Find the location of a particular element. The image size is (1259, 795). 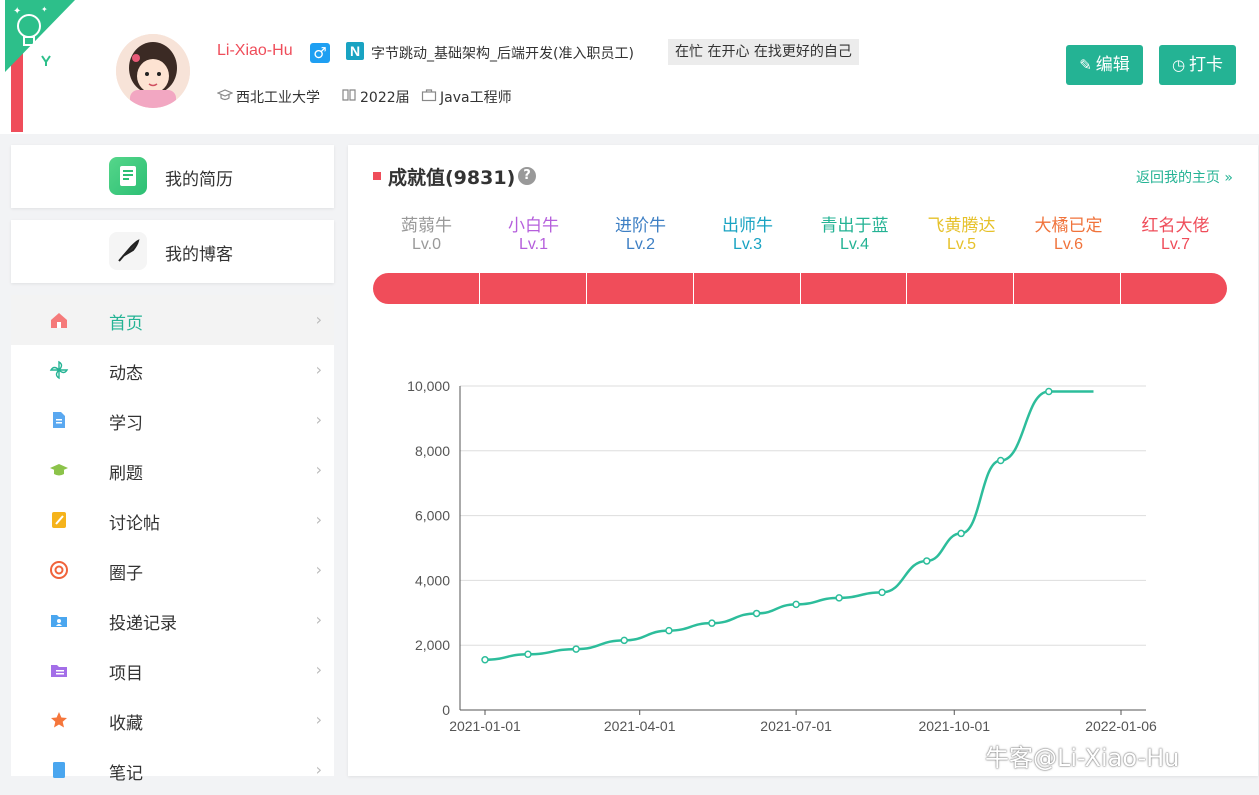

sidebar-item-7: 投递记录 › is located at coordinates (172, 620).